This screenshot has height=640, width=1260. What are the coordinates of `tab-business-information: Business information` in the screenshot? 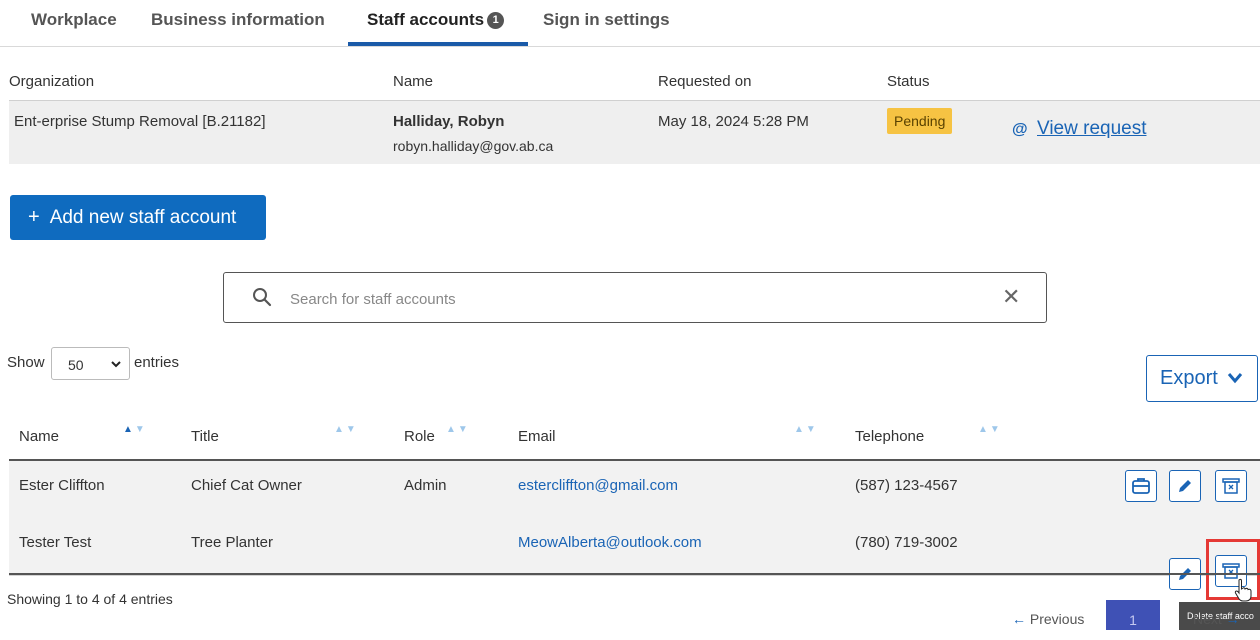 It's located at (238, 20).